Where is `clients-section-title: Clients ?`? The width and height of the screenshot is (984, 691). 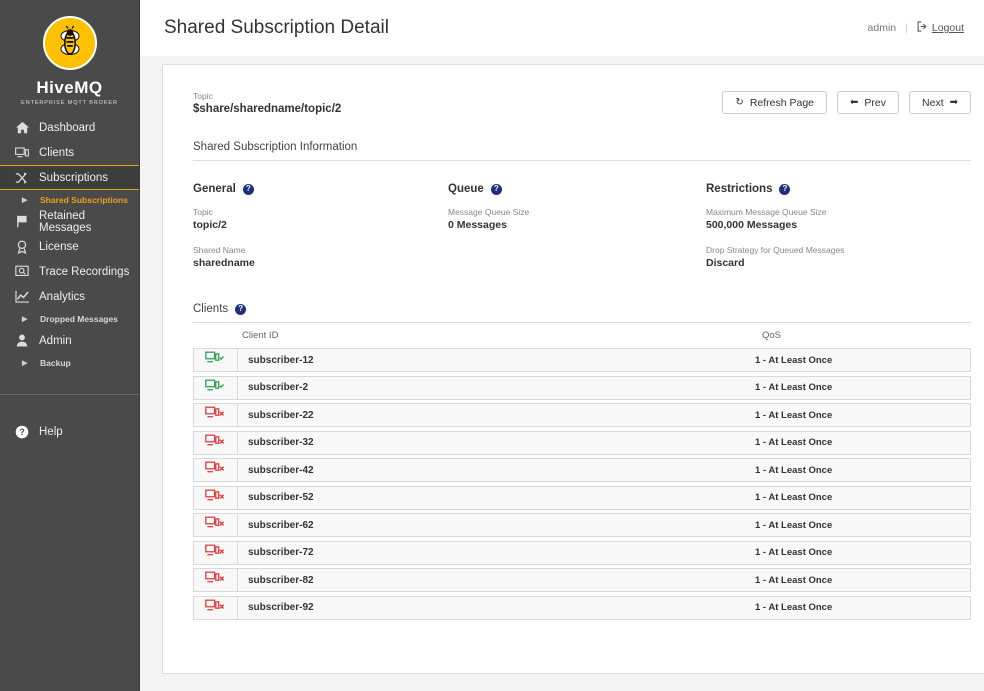 clients-section-title: Clients ? is located at coordinates (582, 313).